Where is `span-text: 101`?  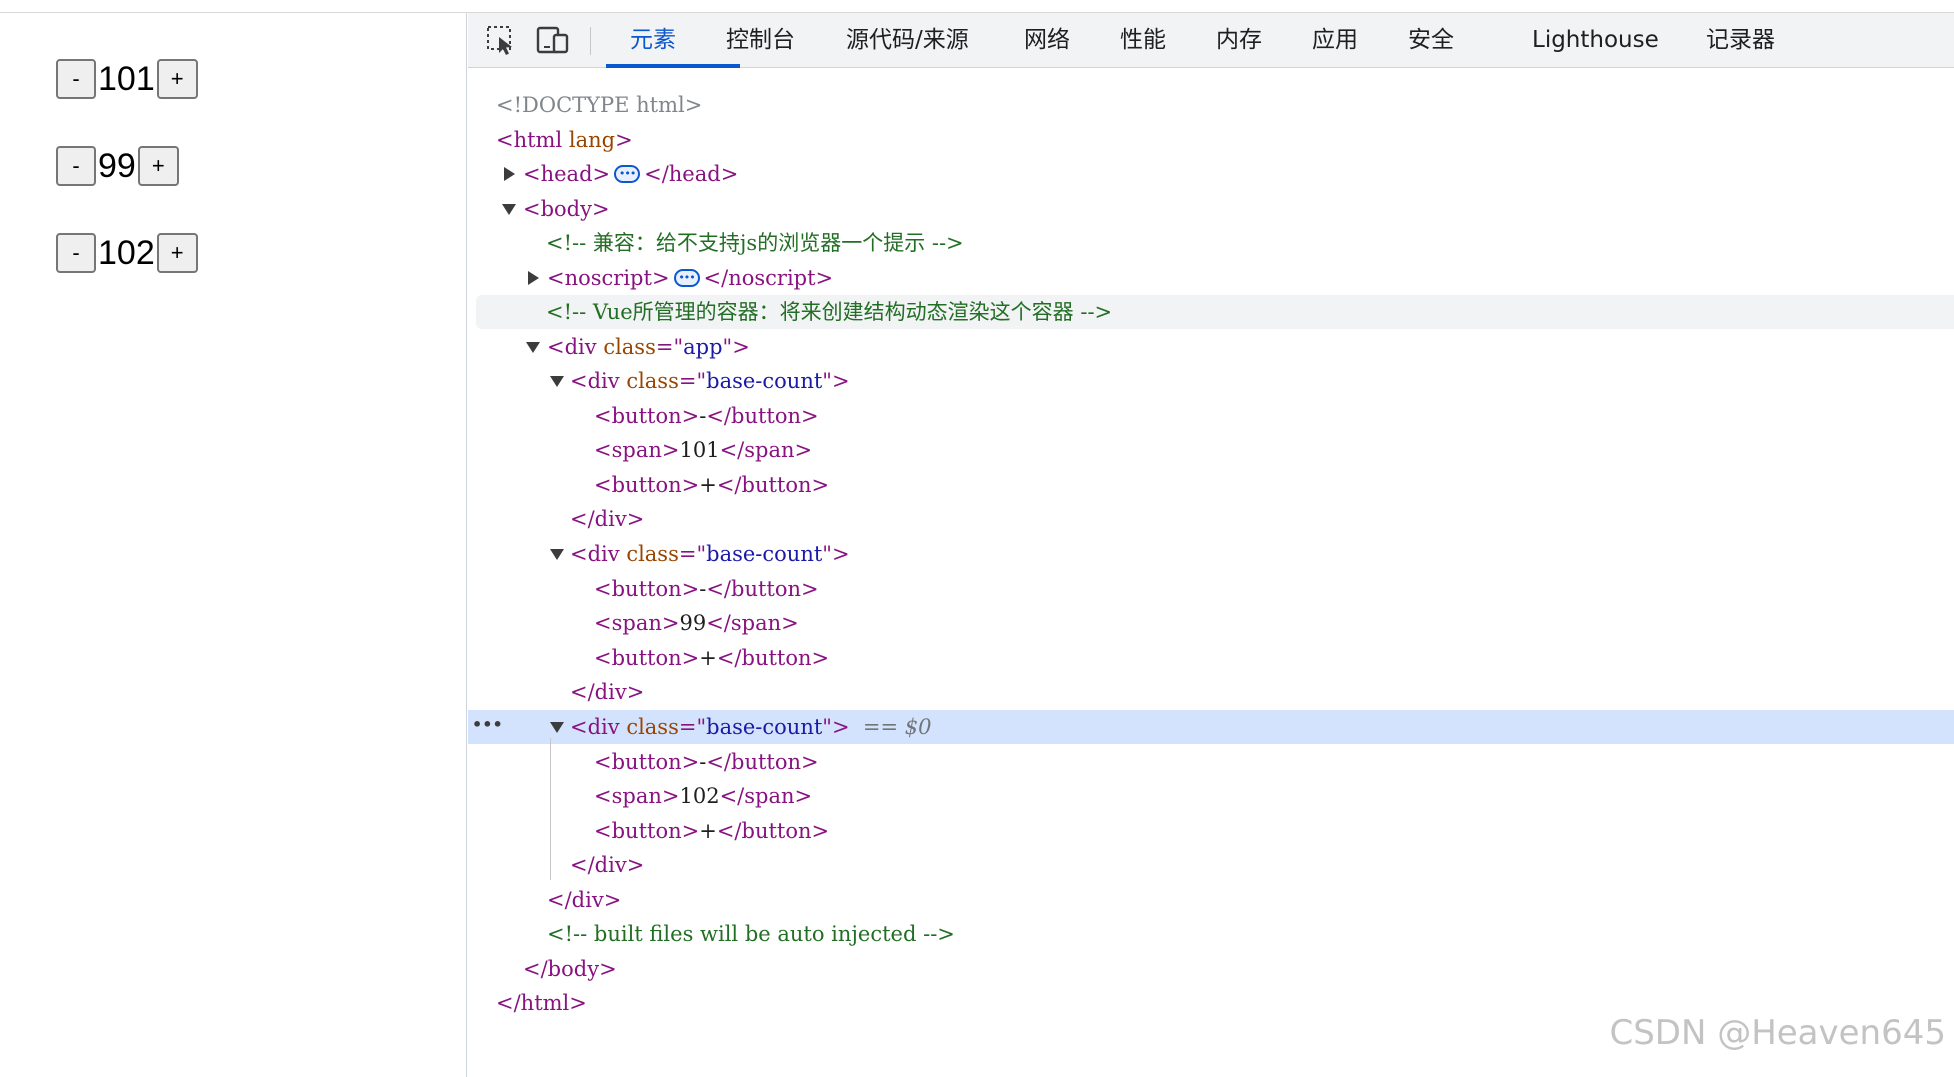 span-text: 101 is located at coordinates (699, 450).